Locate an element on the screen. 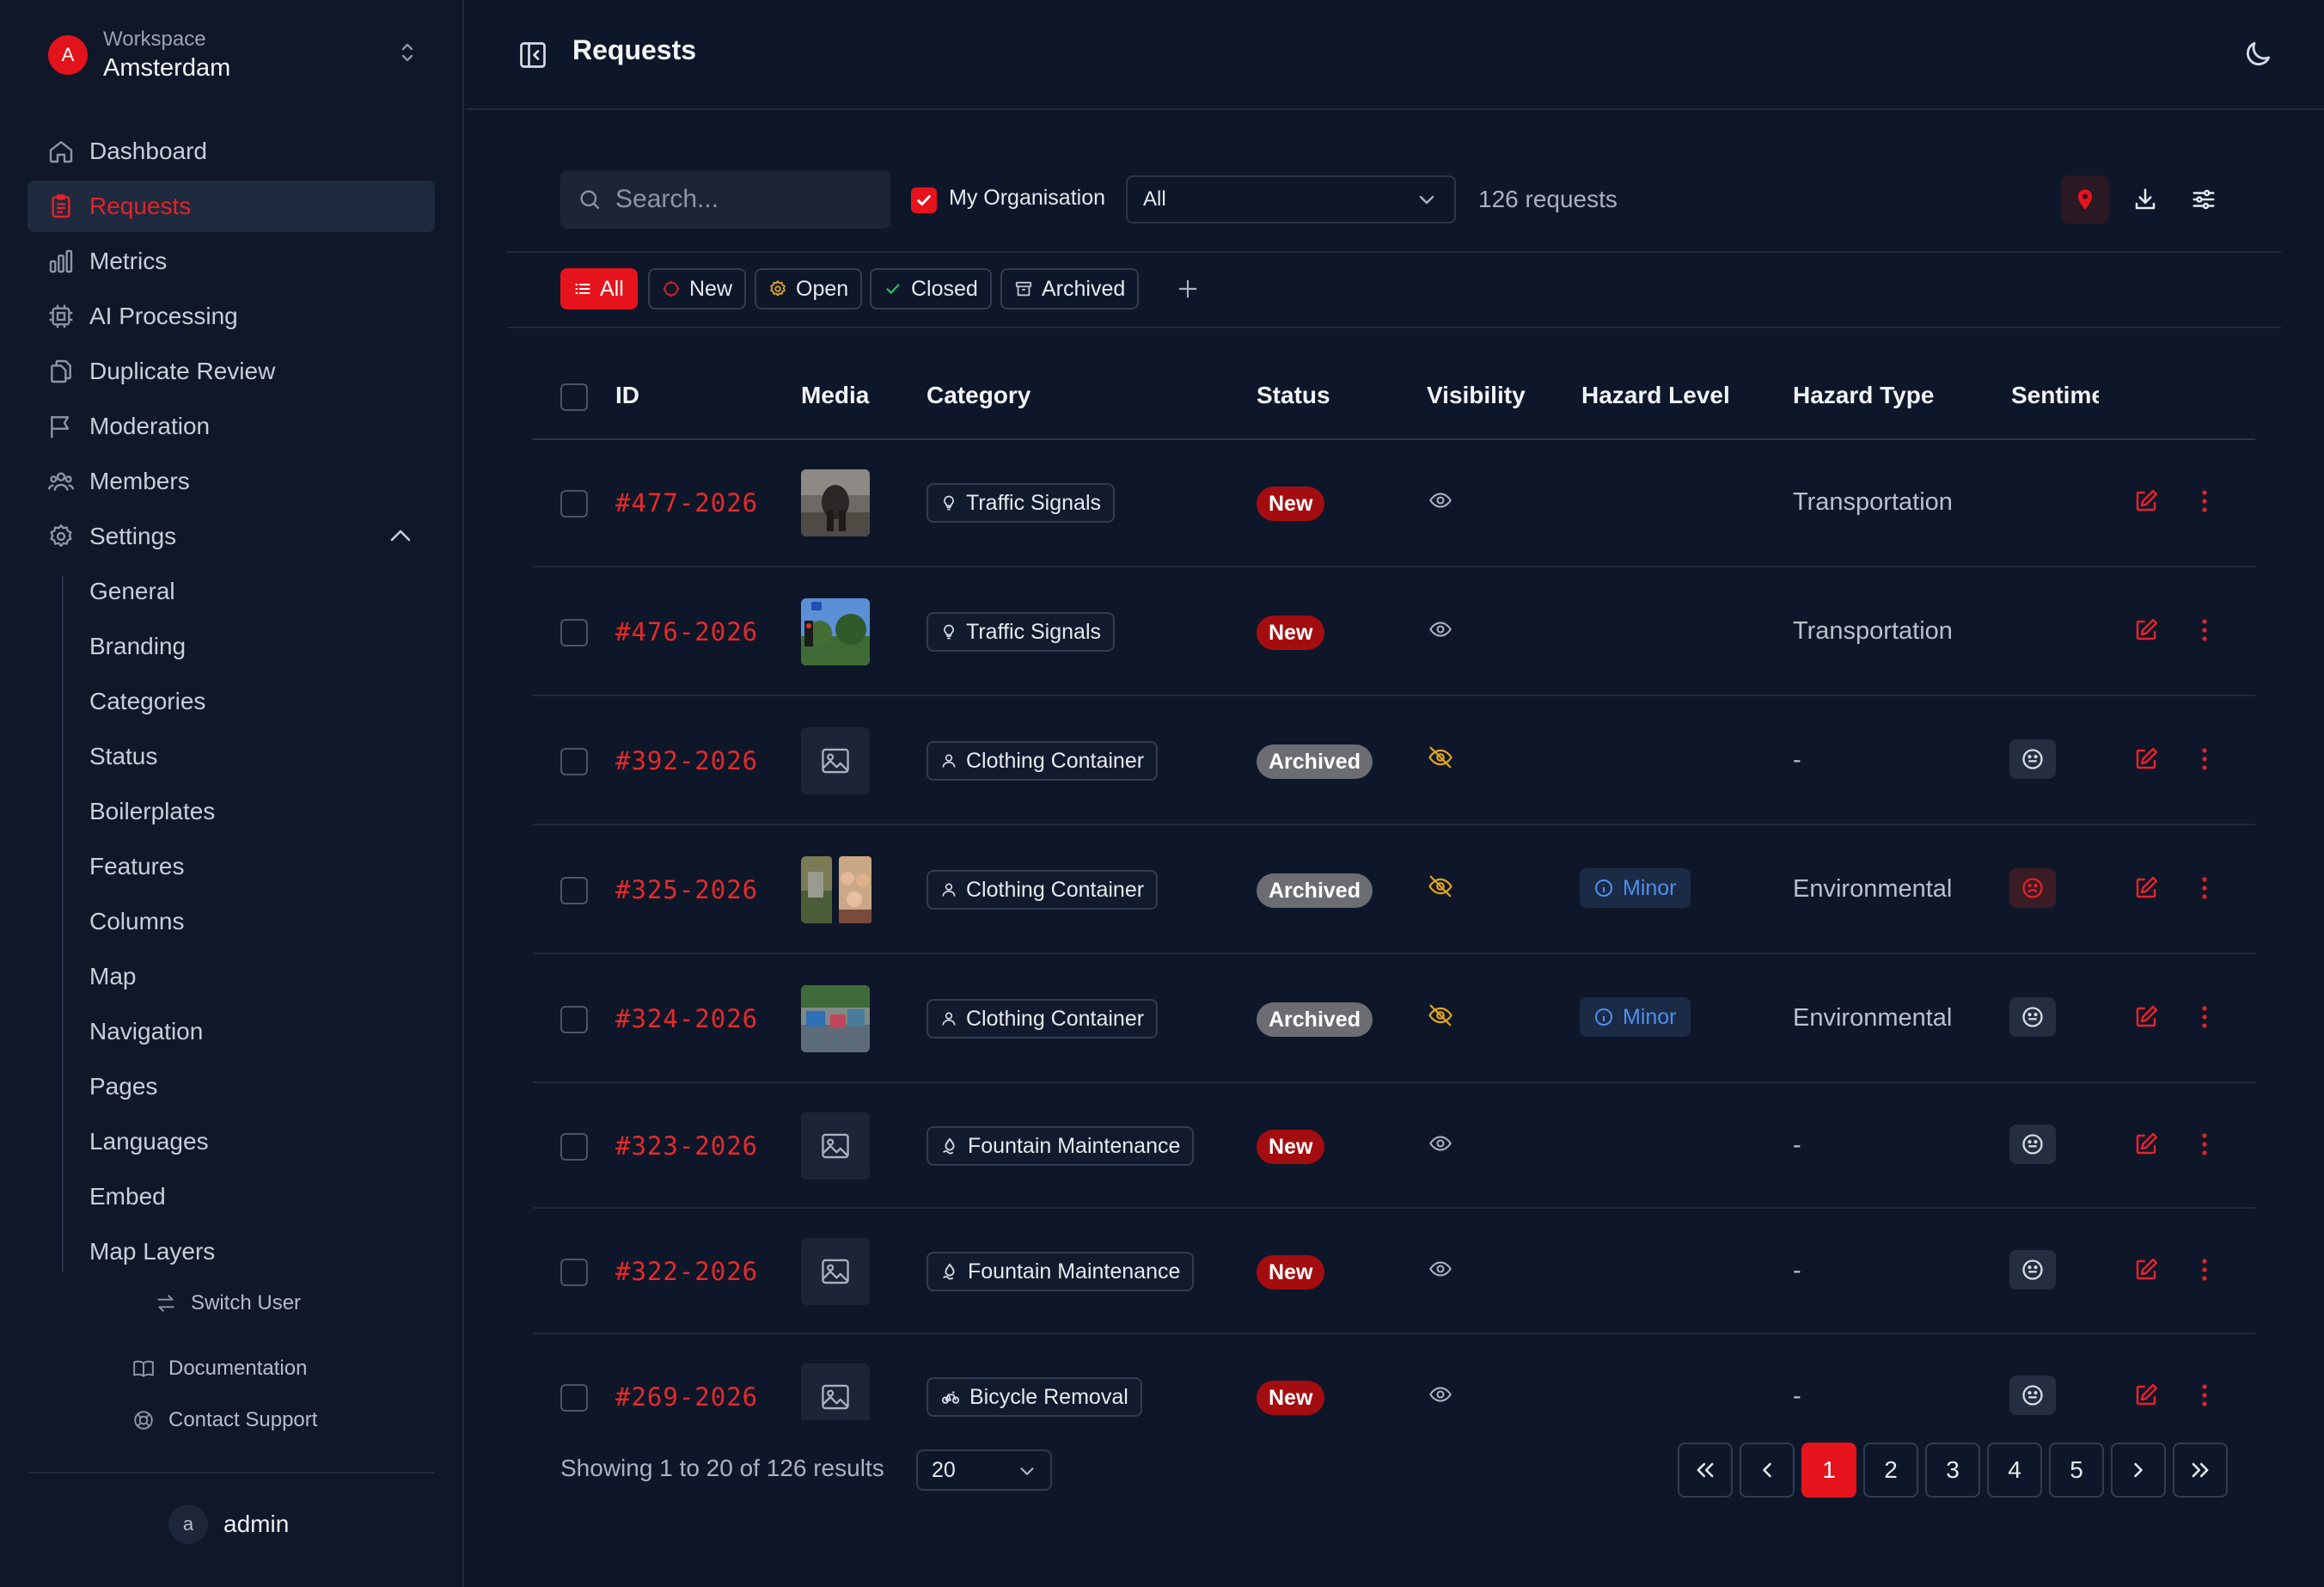 This screenshot has width=2324, height=1587. documentation-link: Documentation is located at coordinates (219, 1369).